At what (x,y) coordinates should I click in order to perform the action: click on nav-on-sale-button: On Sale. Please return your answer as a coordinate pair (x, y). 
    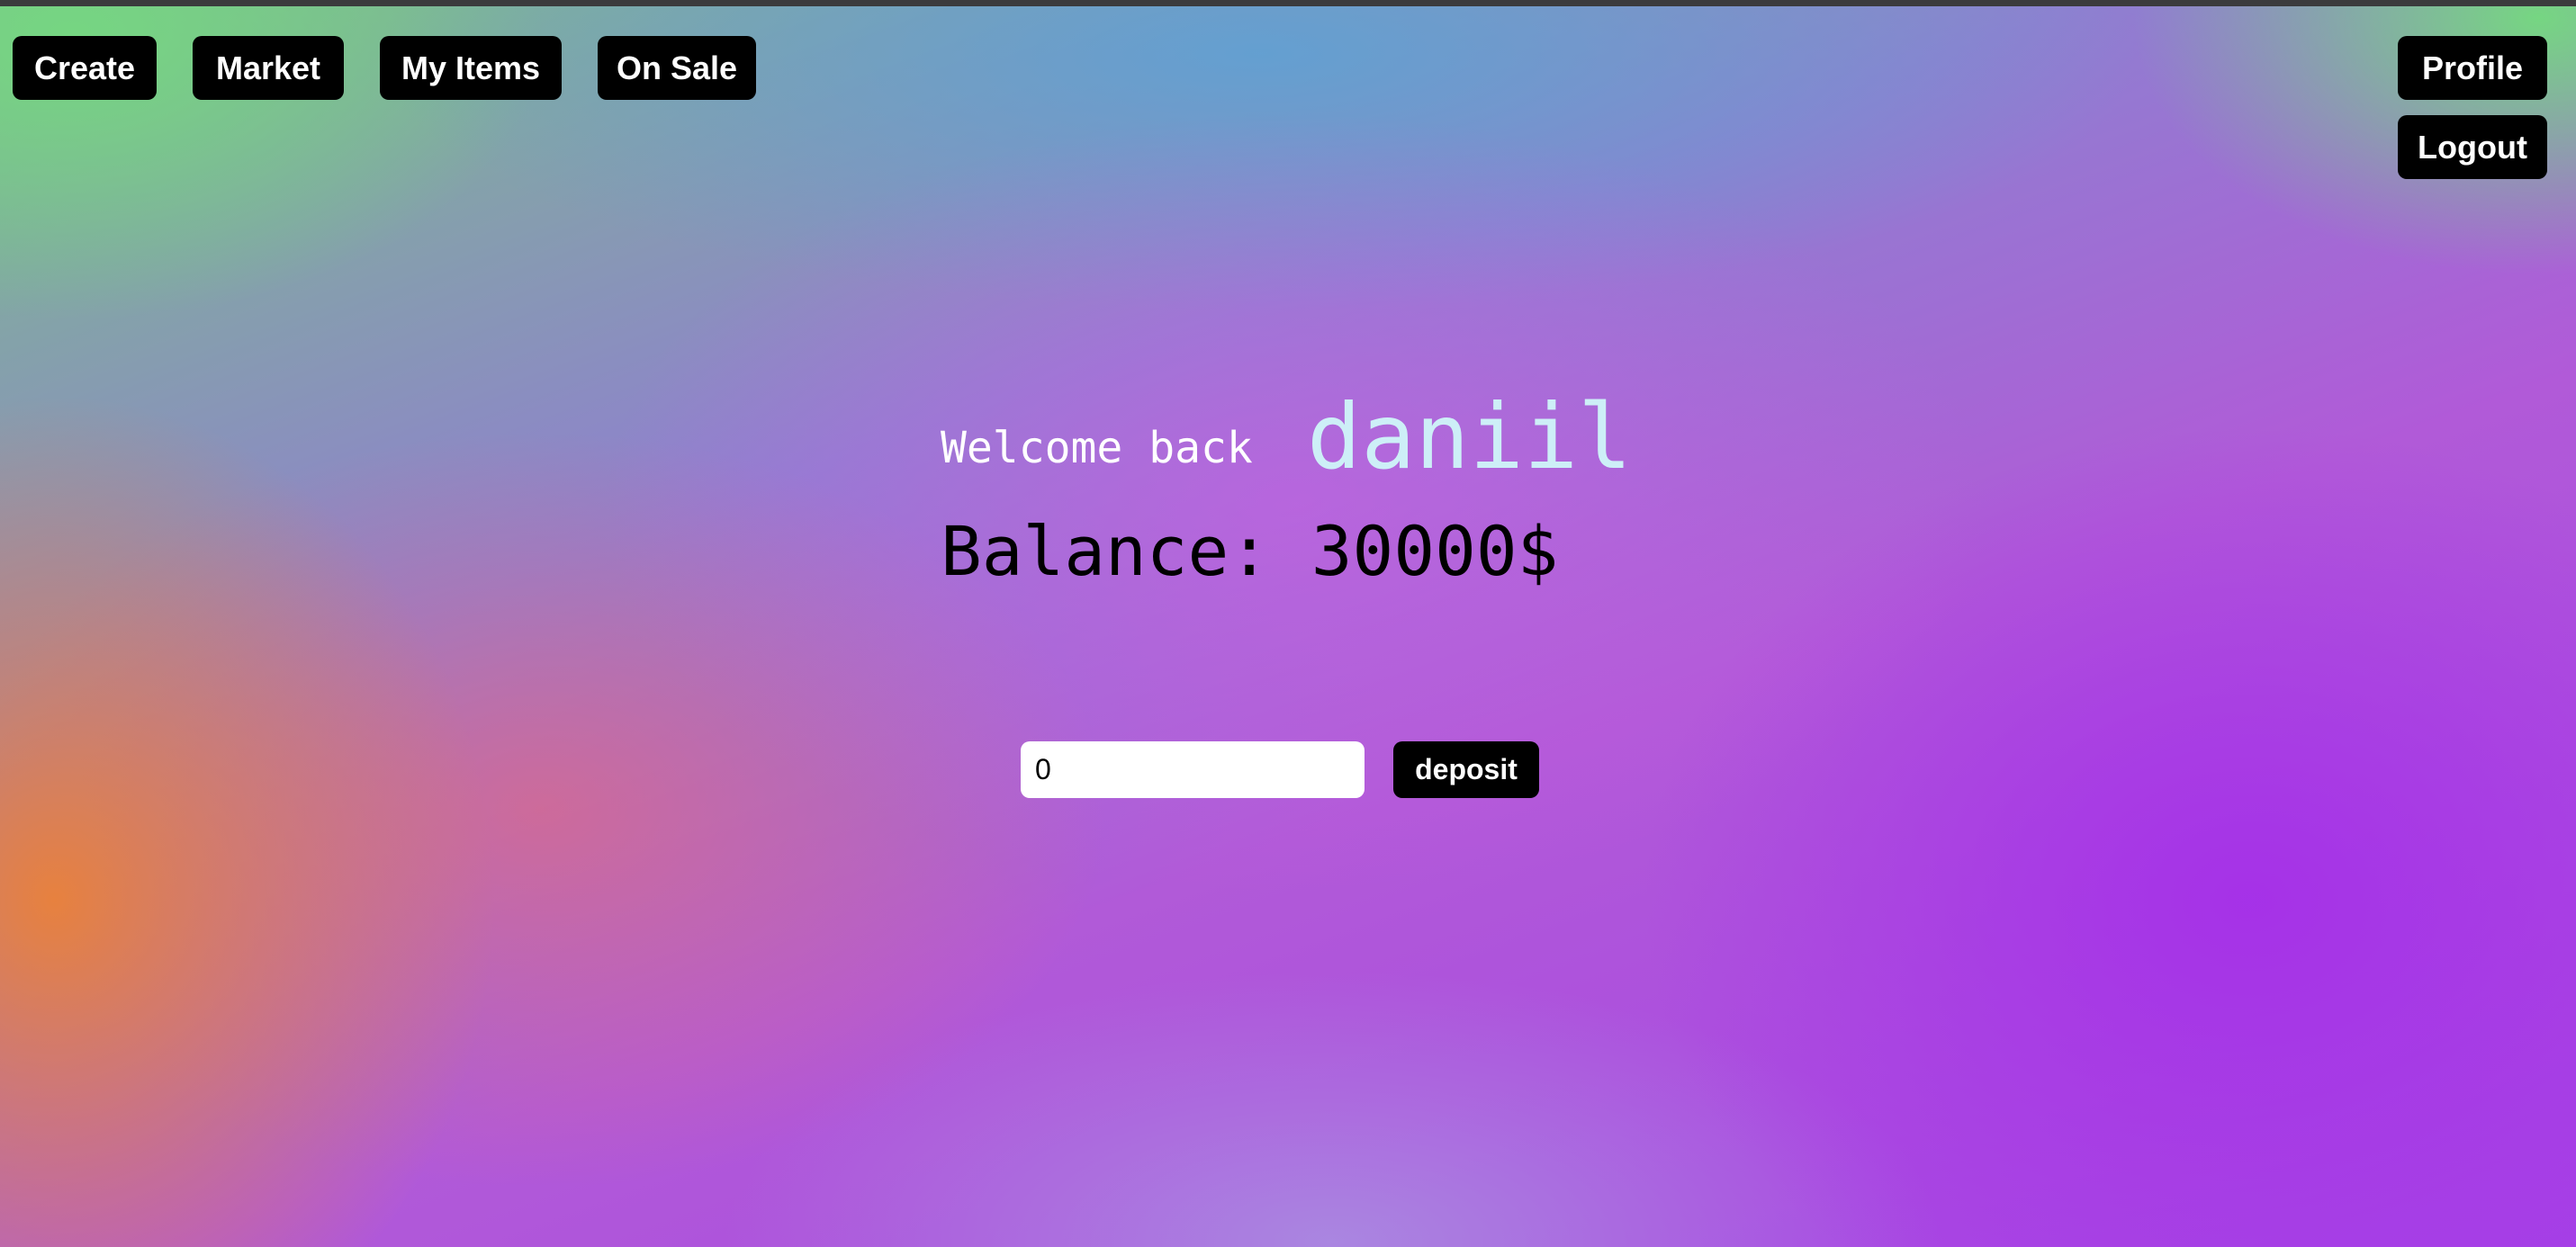
    Looking at the image, I should click on (677, 68).